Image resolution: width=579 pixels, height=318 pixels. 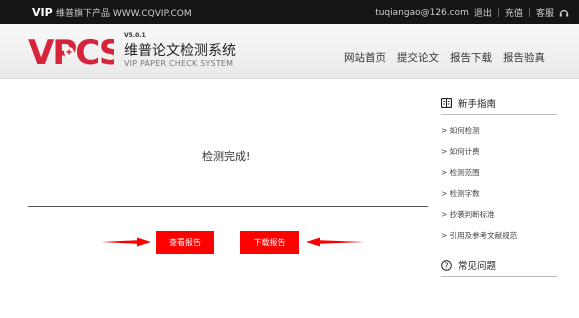 I want to click on user-email: tuqiangao@126.com, so click(x=422, y=12).